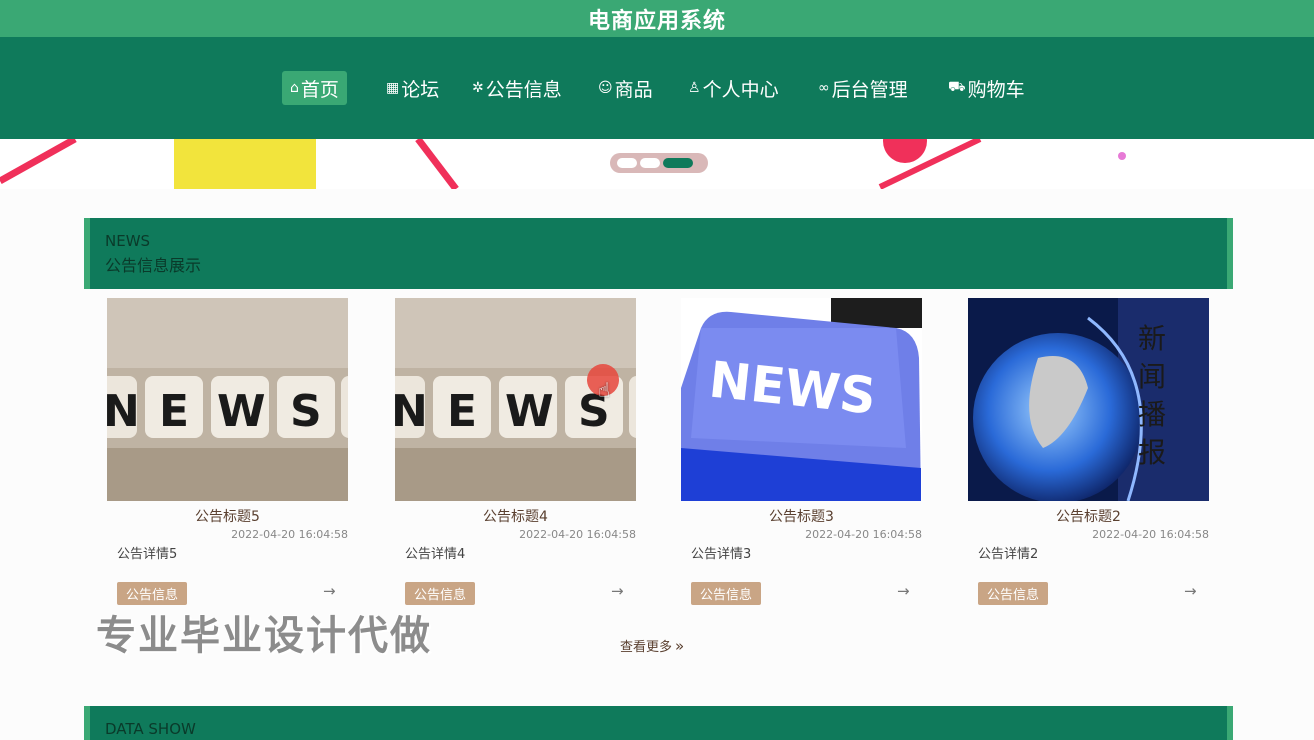 This screenshot has width=1314, height=740. What do you see at coordinates (319, 89) in the screenshot?
I see `nav-item-label: 首页` at bounding box center [319, 89].